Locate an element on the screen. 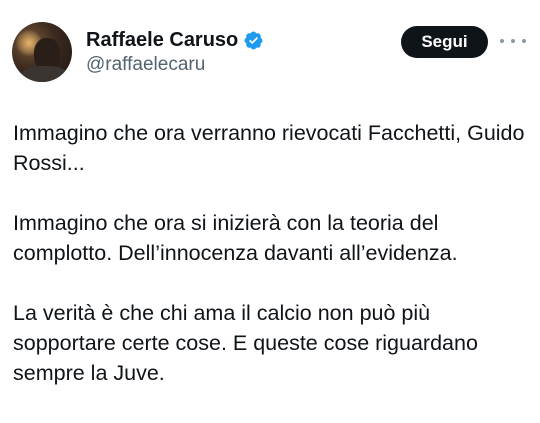 This screenshot has width=540, height=423. verified-badge-icon is located at coordinates (253, 40).